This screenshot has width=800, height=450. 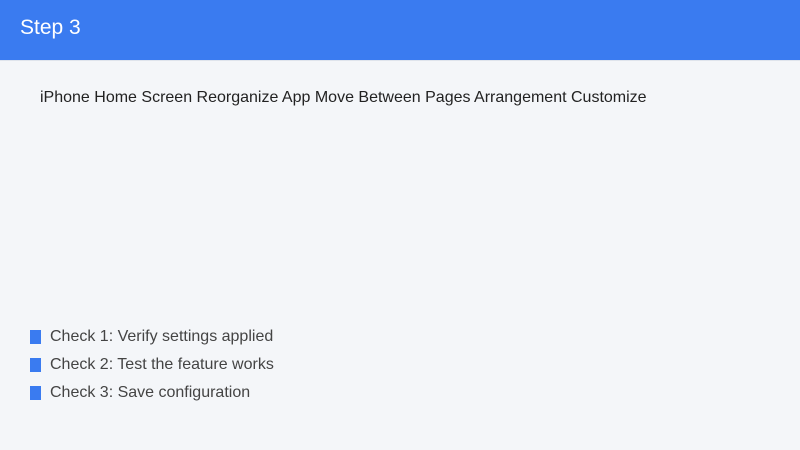 I want to click on checklist-item: Check 2: Test the feature works, so click(x=152, y=369).